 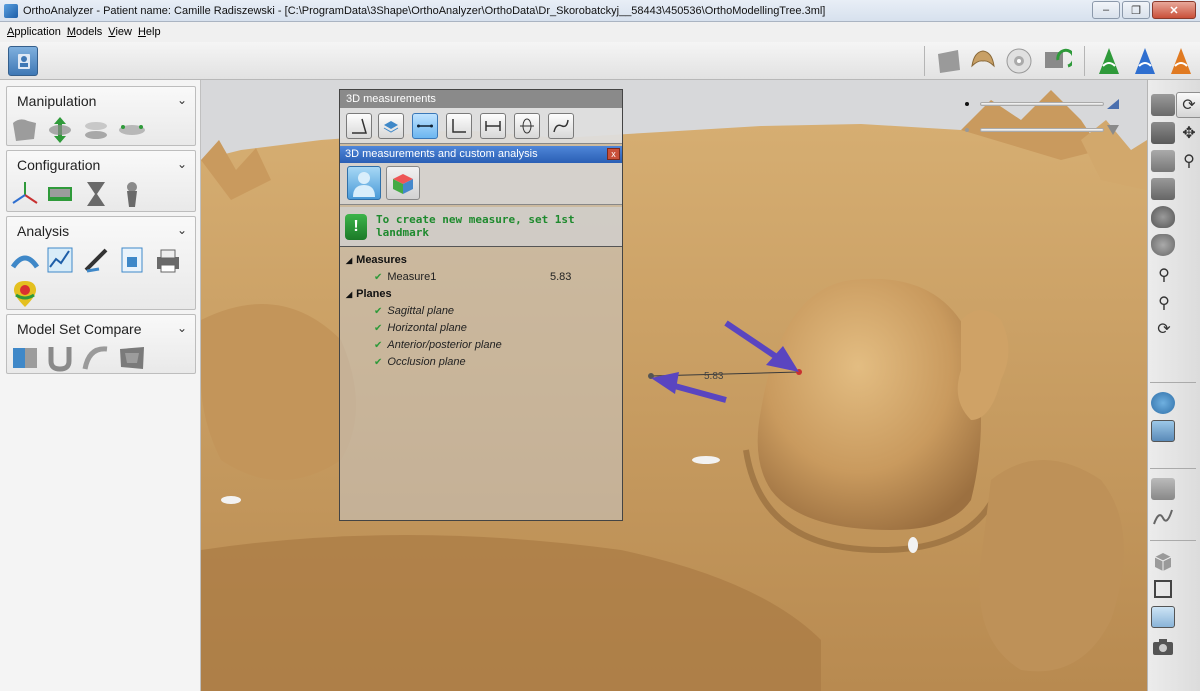 What do you see at coordinates (376, 260) in the screenshot?
I see `tree-group-measures: ◢ Measures` at bounding box center [376, 260].